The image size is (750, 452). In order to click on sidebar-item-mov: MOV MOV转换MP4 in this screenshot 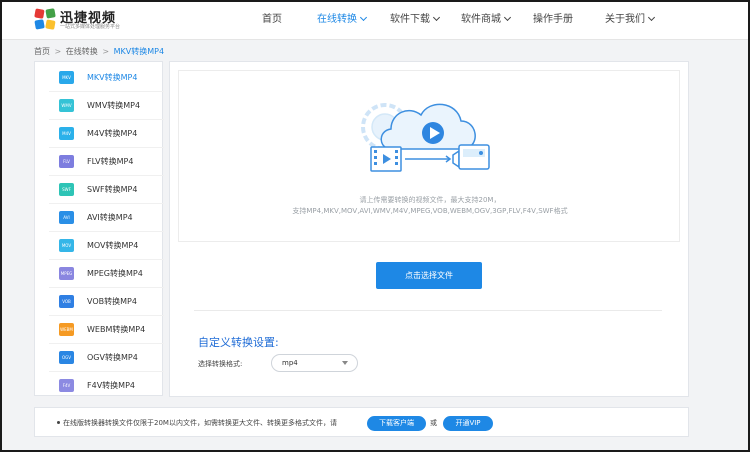, I will do `click(106, 246)`.